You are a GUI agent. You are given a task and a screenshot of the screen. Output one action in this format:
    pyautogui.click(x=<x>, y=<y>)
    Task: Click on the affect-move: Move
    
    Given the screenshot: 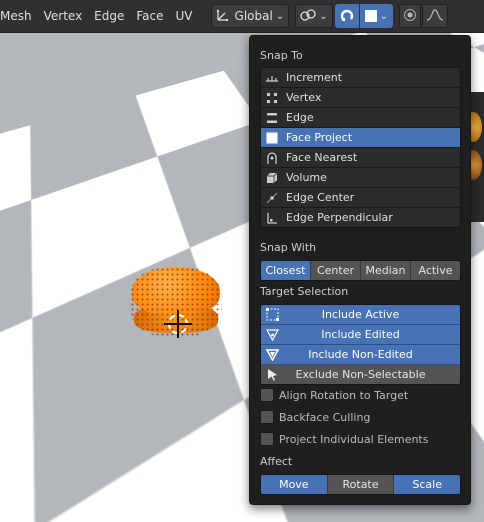 What is the action you would take?
    pyautogui.click(x=294, y=484)
    